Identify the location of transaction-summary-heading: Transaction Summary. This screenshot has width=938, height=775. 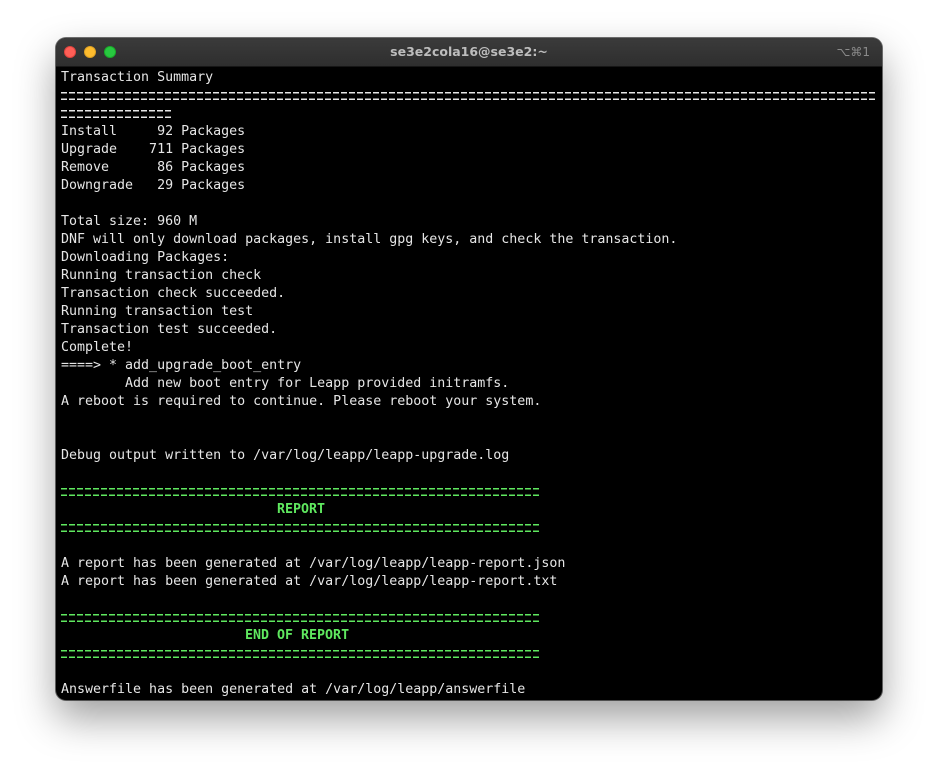
(137, 77).